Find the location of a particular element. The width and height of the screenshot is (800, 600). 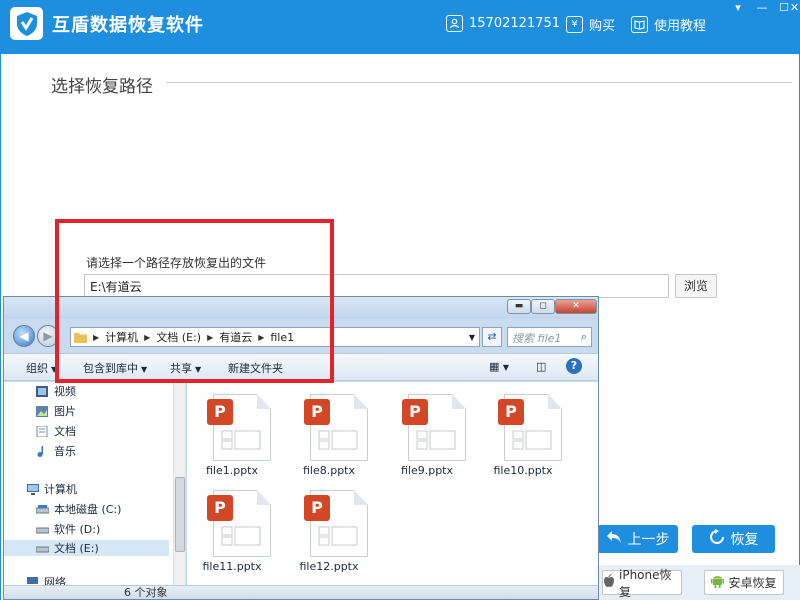

include-library-menu: 包含到库中 ▼ is located at coordinates (115, 368).